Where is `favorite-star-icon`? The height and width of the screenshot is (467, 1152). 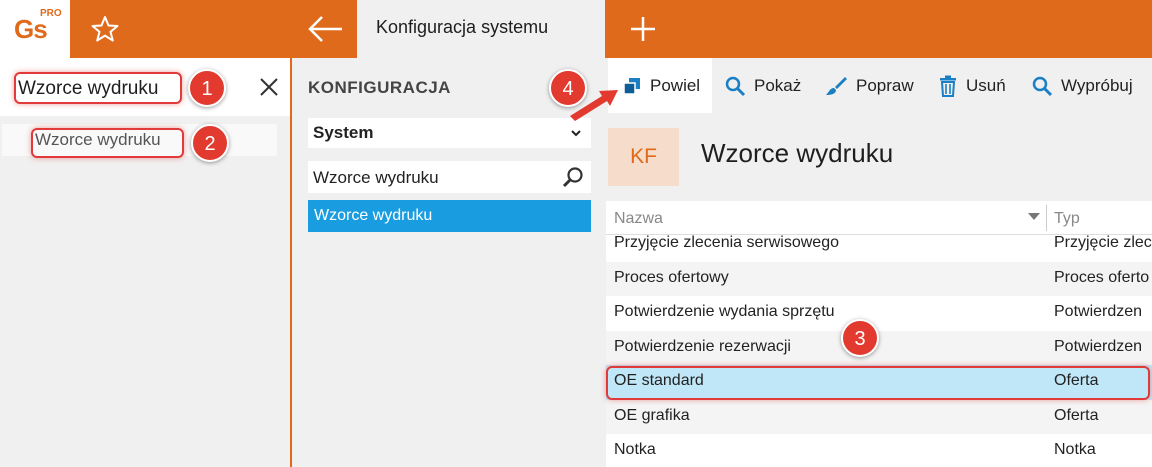 favorite-star-icon is located at coordinates (105, 29).